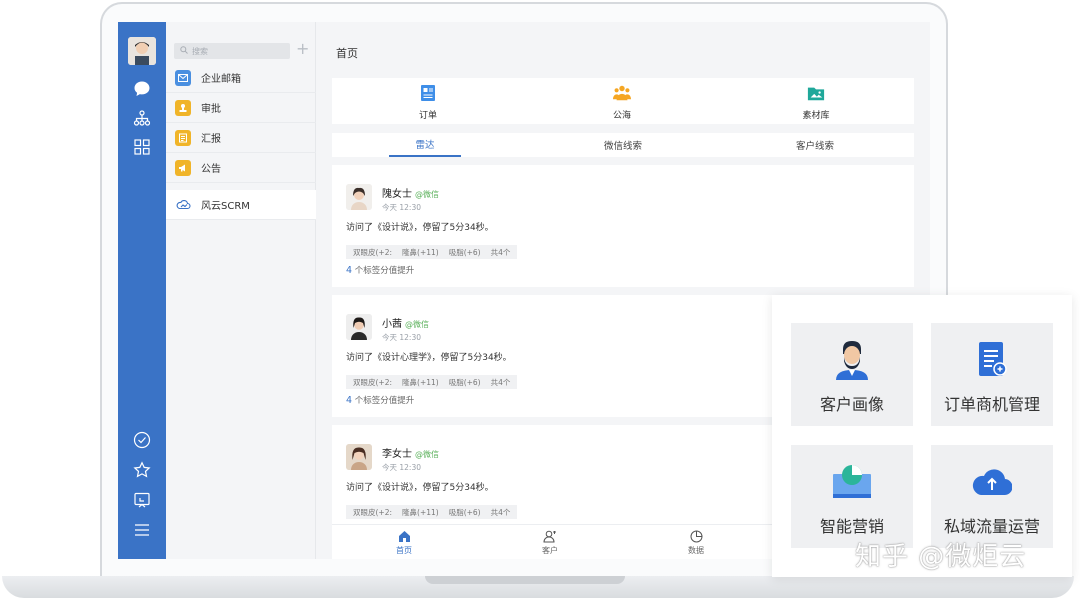 This screenshot has height=599, width=1080. Describe the element at coordinates (429, 358) in the screenshot. I see `activity-text: 访问了《设计心理学》，停留了5分34秒。` at that location.